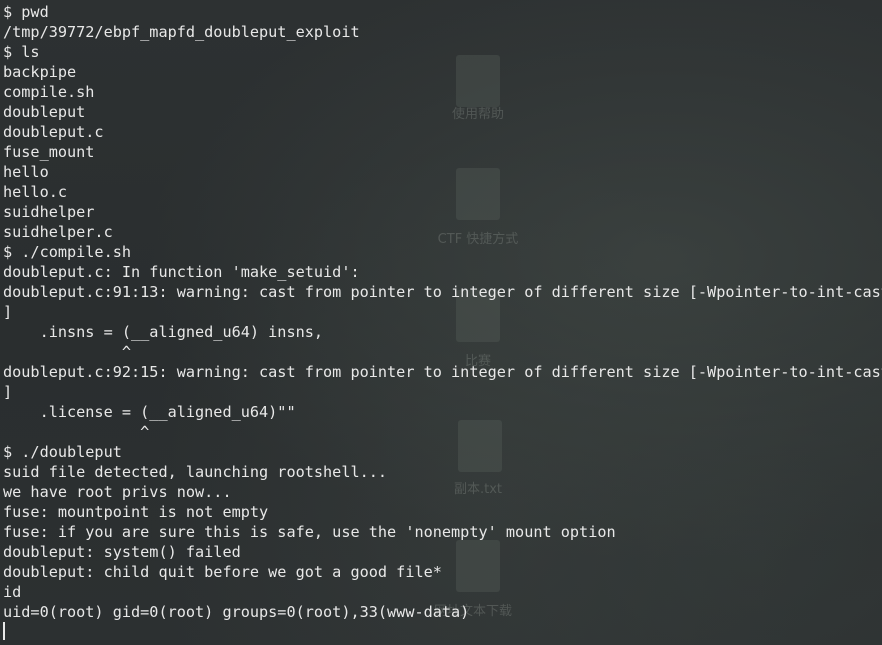 This screenshot has height=645, width=882. What do you see at coordinates (49, 92) in the screenshot?
I see `terminal-line: compile.sh` at bounding box center [49, 92].